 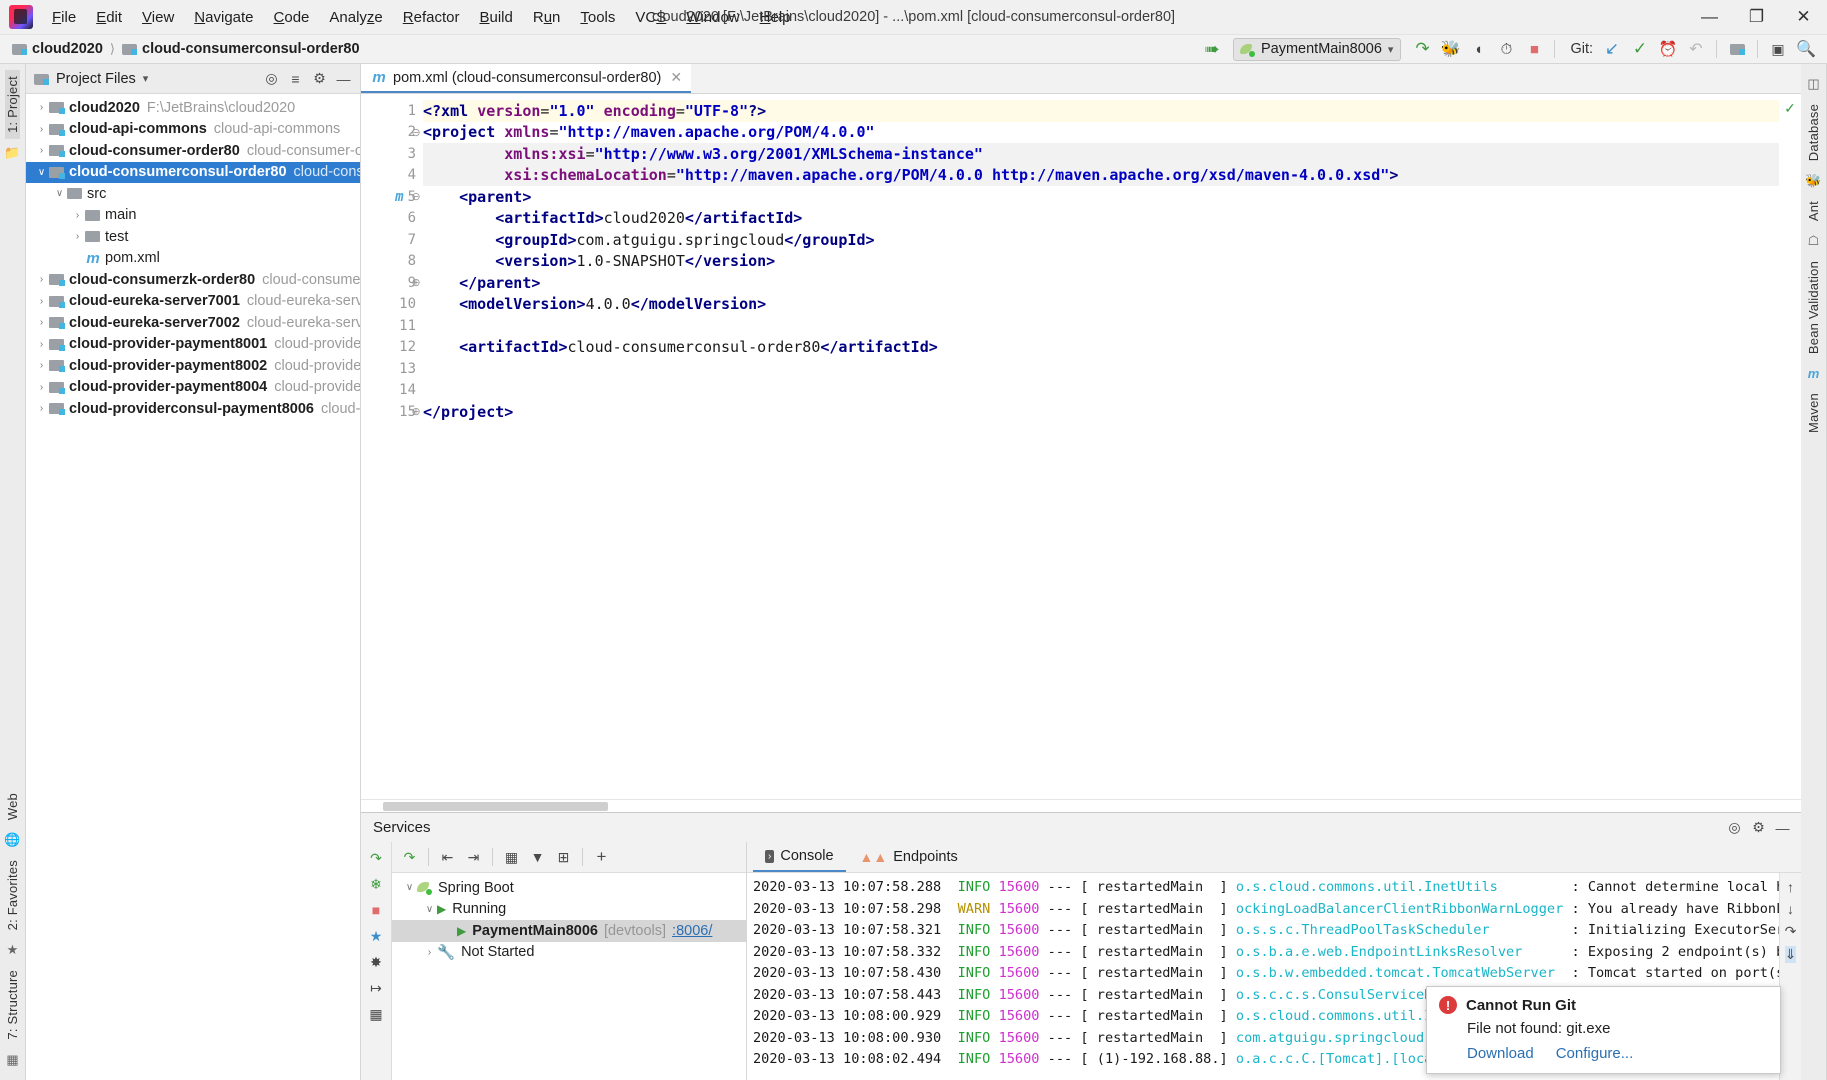 I want to click on service-node-paymentmain8006: ▶ PaymentMain8006 [devtools]:8006/, so click(x=569, y=931).